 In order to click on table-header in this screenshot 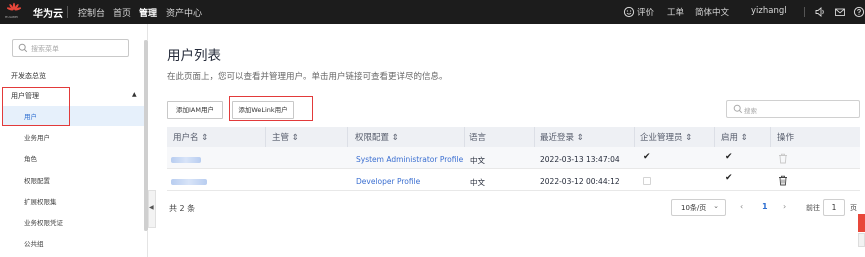, I will do `click(513, 137)`.